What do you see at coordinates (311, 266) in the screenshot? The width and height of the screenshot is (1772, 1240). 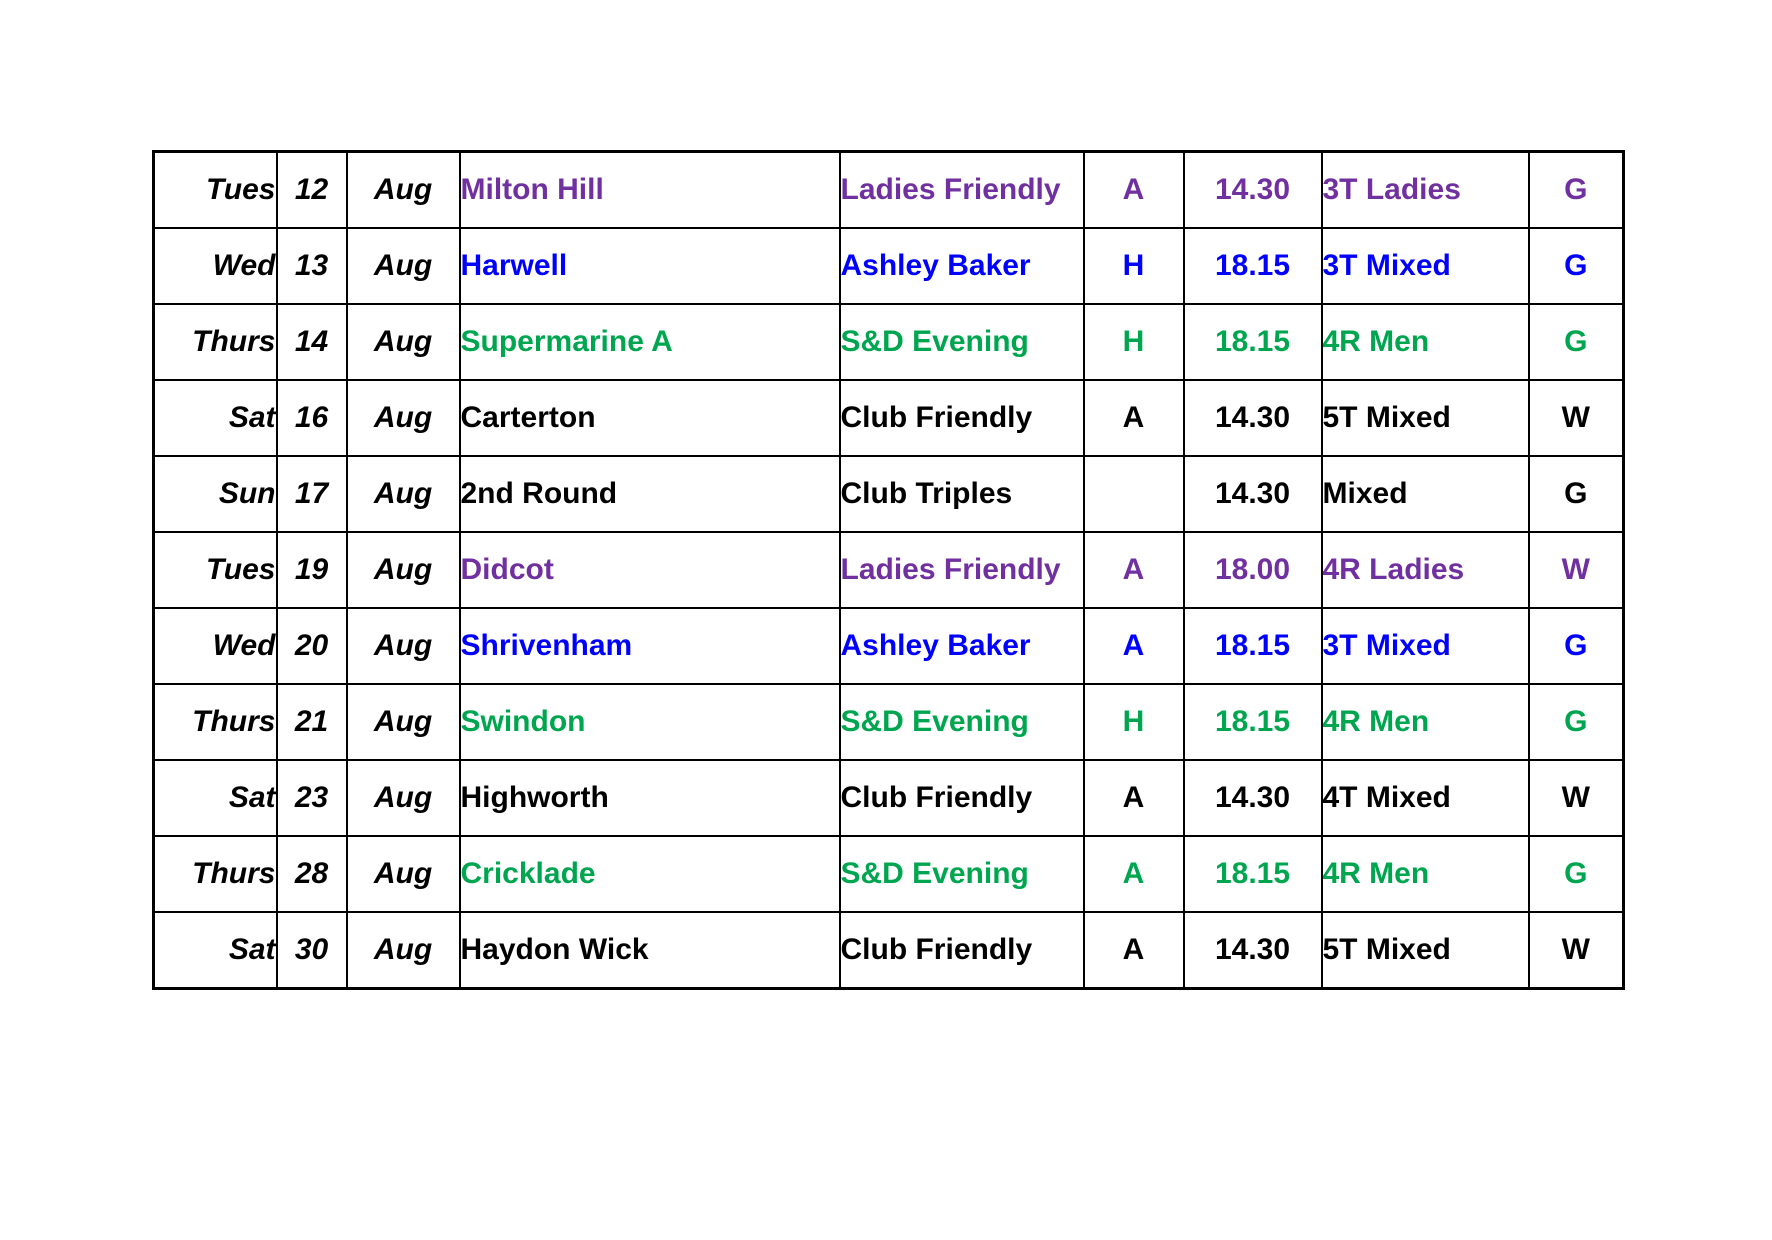 I see `cell-date: 13` at bounding box center [311, 266].